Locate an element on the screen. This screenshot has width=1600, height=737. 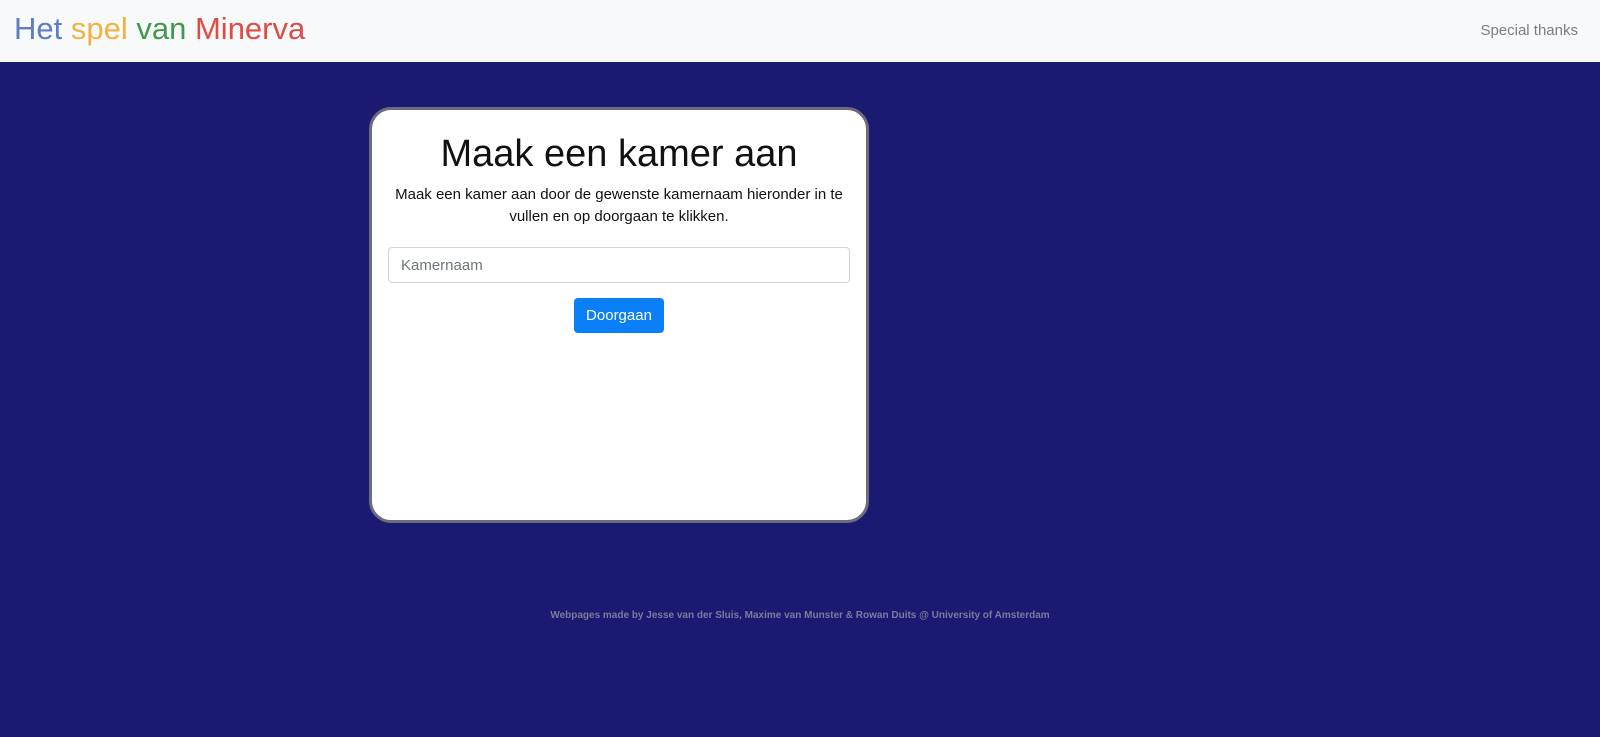
brand-word-van: van is located at coordinates (161, 28).